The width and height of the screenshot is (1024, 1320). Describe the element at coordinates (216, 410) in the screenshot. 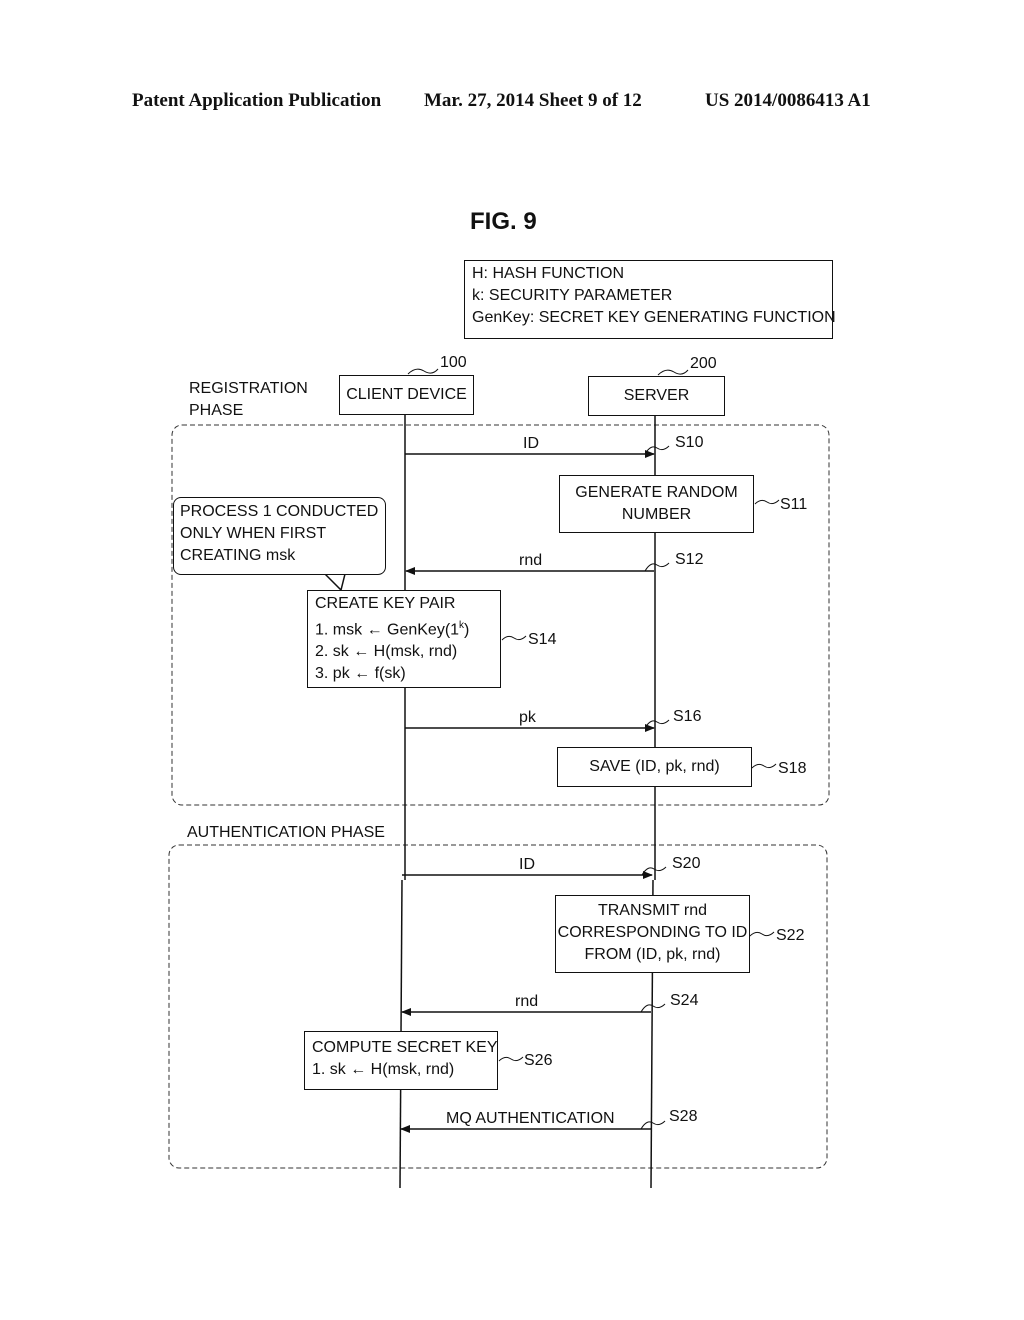

I see `registration-phase-label-2: PHASE` at that location.